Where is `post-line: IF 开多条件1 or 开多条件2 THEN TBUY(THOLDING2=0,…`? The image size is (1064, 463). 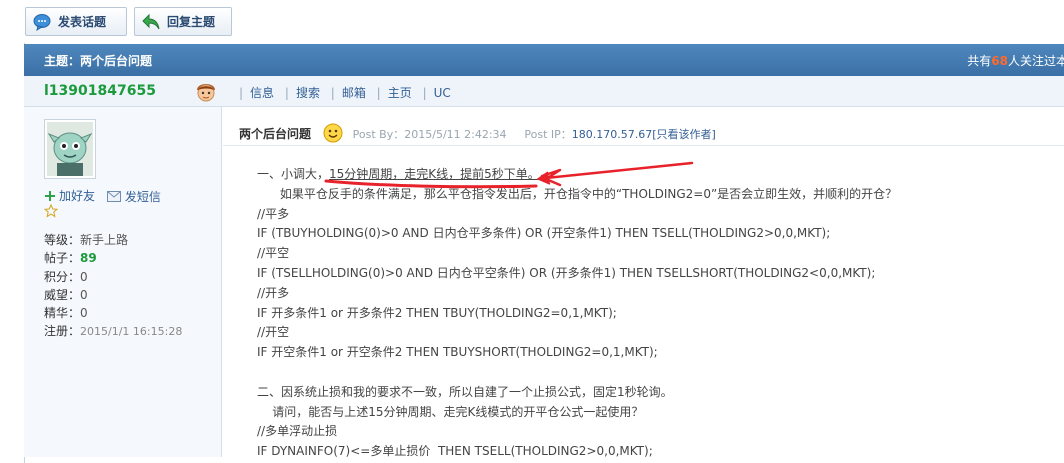
post-line: IF 开多条件1 or 开多条件2 THEN TBUY(THOLDING2=0,… is located at coordinates (437, 312).